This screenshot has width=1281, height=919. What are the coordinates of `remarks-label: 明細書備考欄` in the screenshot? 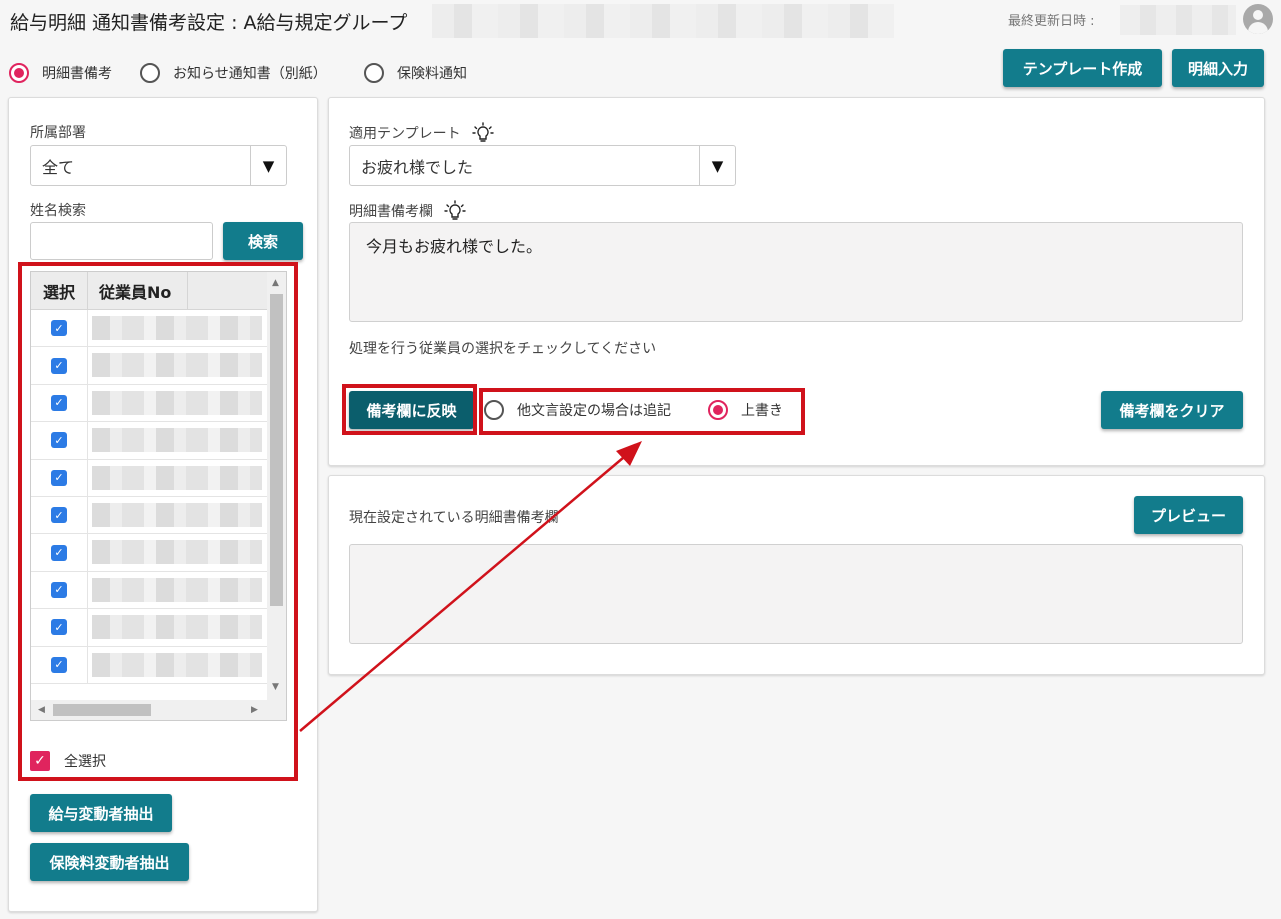 It's located at (391, 212).